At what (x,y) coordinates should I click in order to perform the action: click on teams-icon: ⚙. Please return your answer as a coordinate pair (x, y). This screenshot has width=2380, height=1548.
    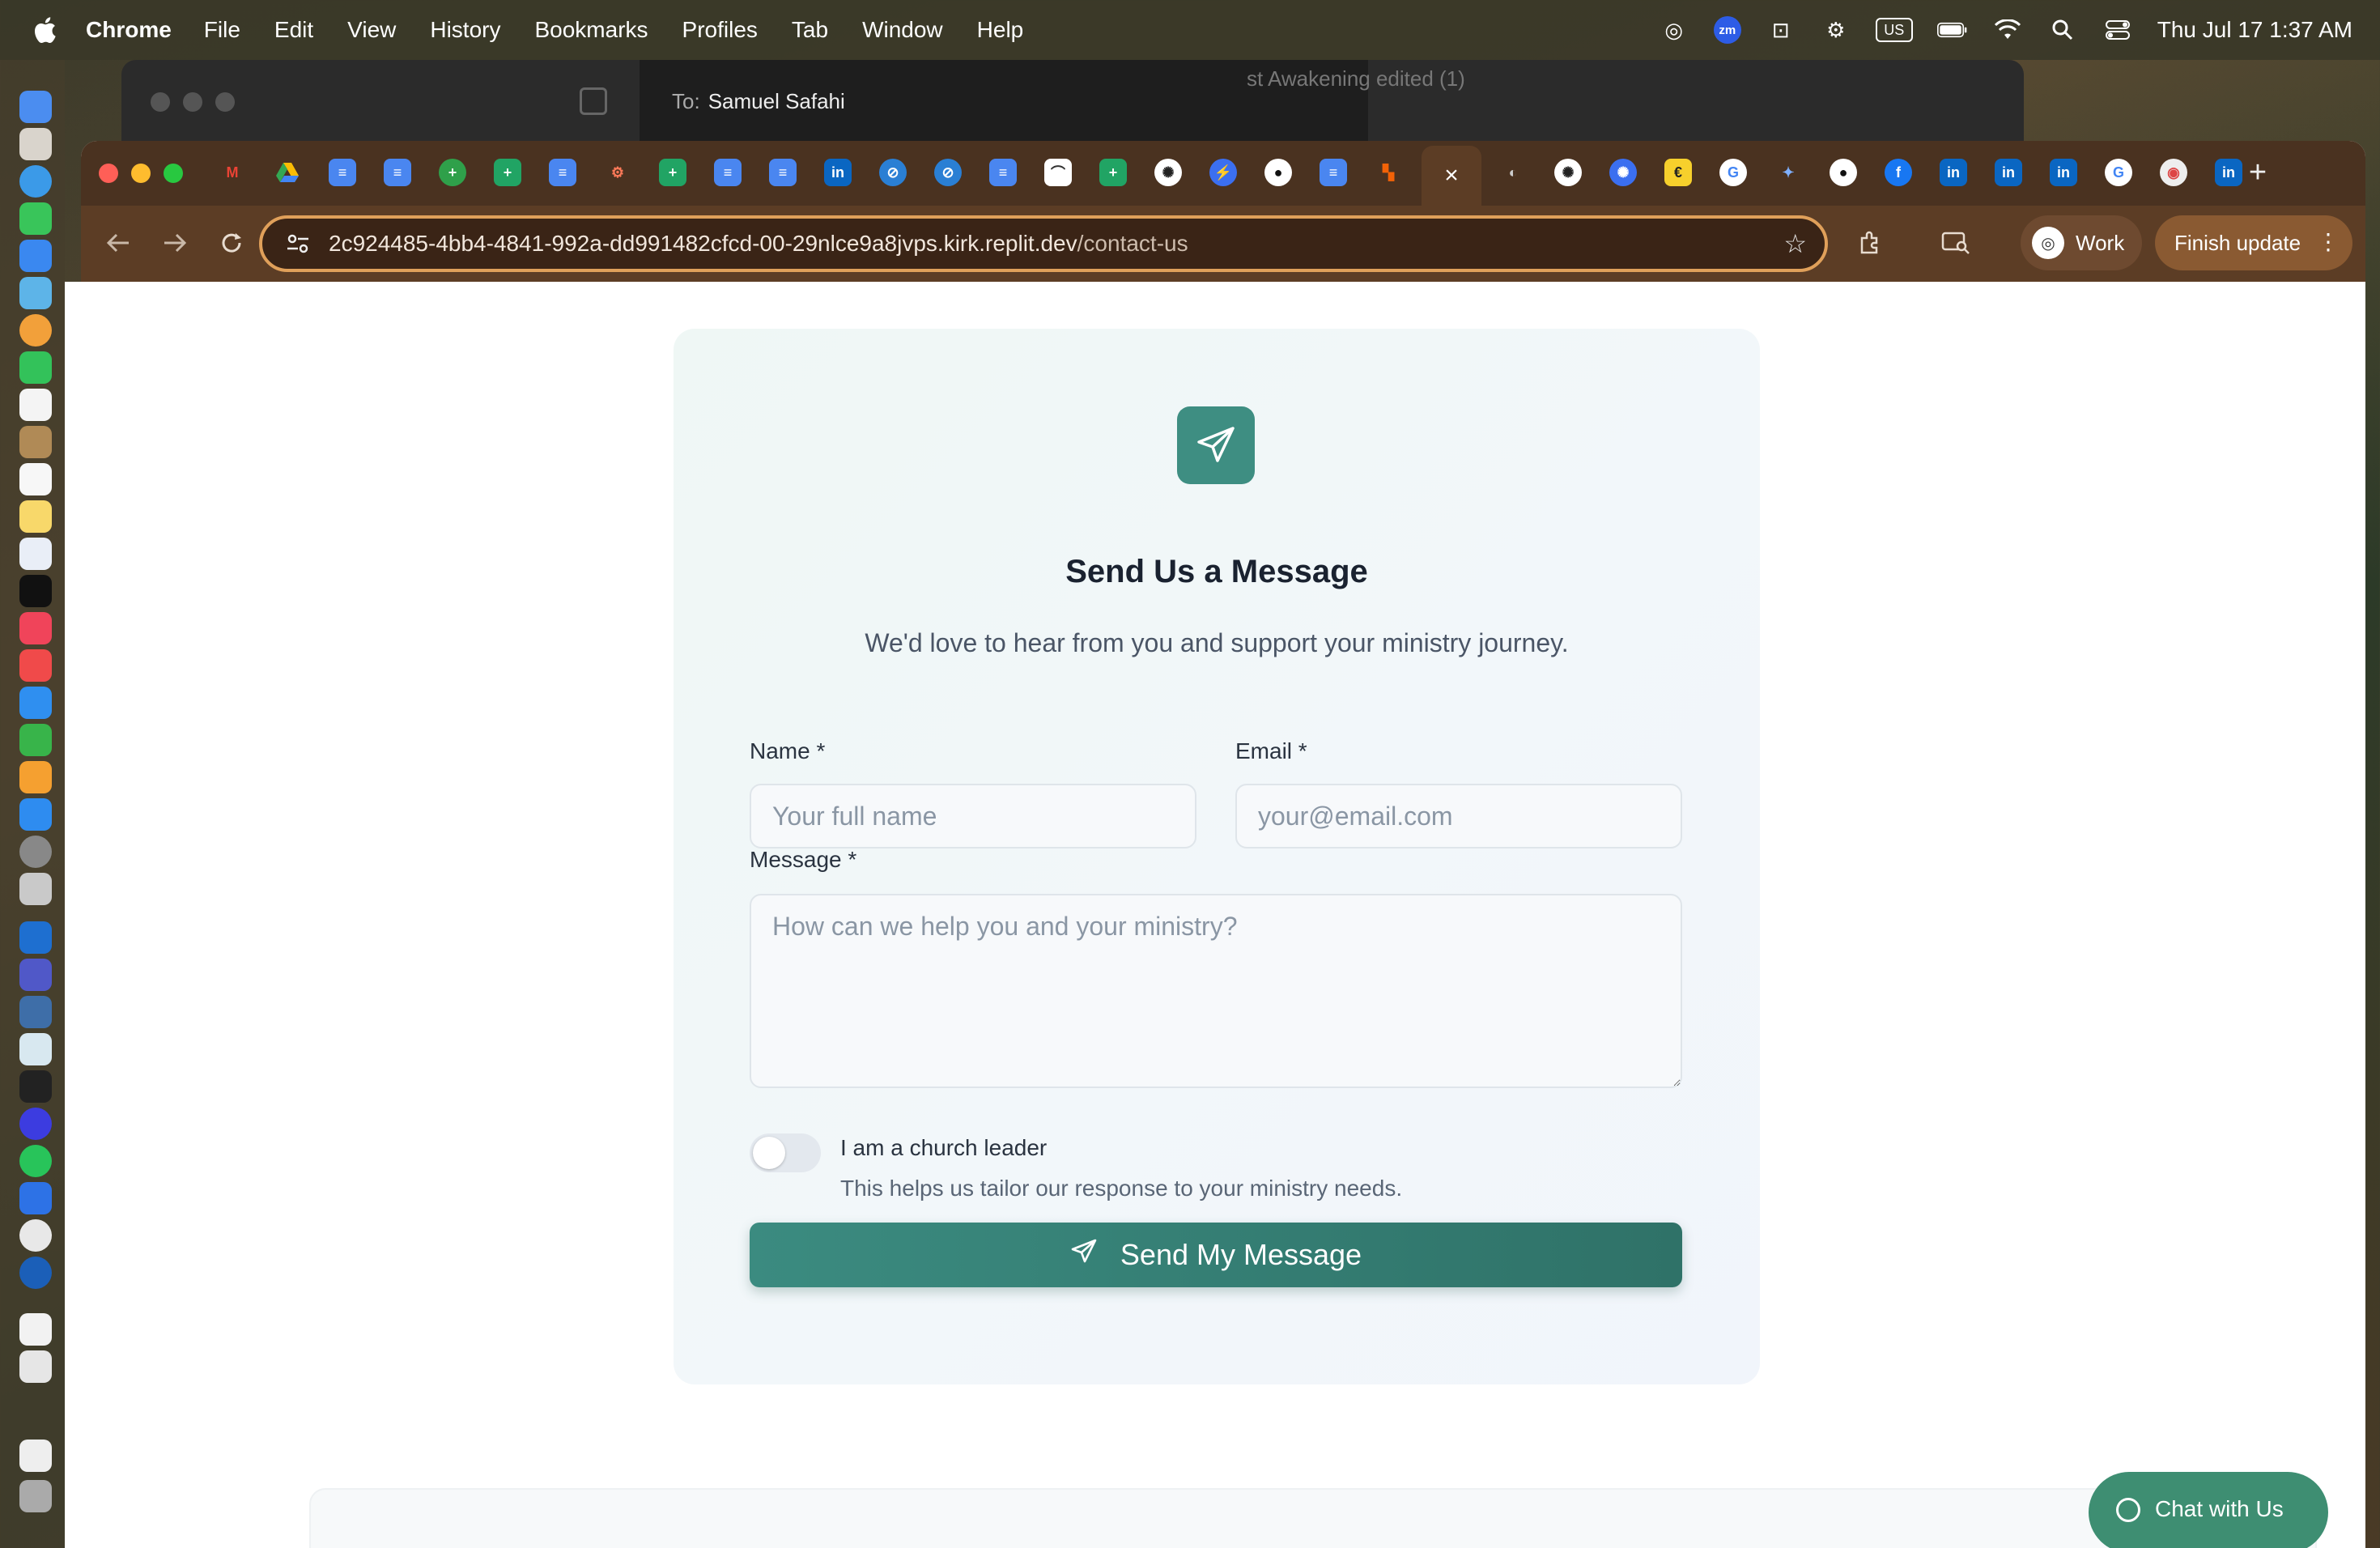
    Looking at the image, I should click on (1836, 30).